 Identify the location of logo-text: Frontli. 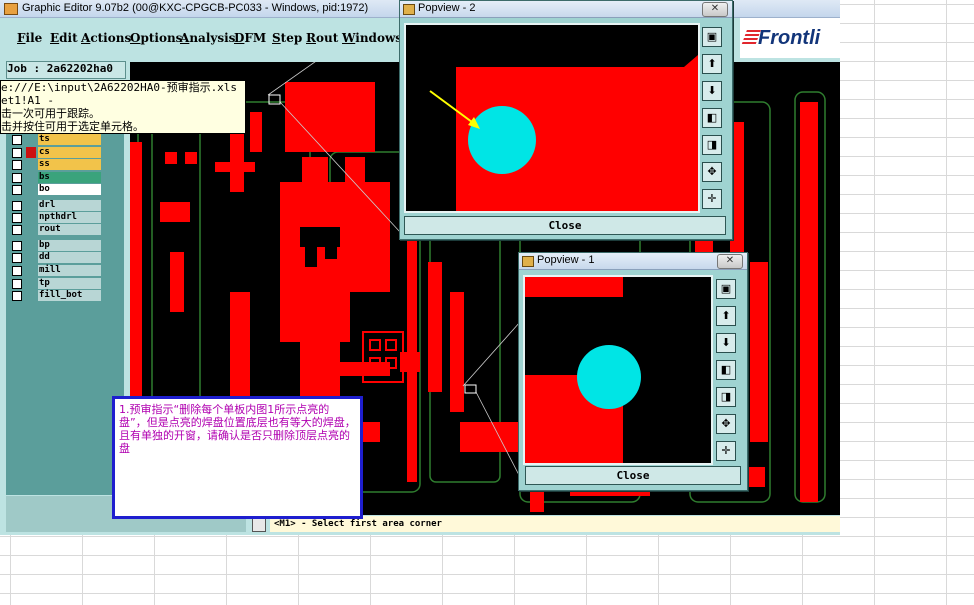
(789, 38).